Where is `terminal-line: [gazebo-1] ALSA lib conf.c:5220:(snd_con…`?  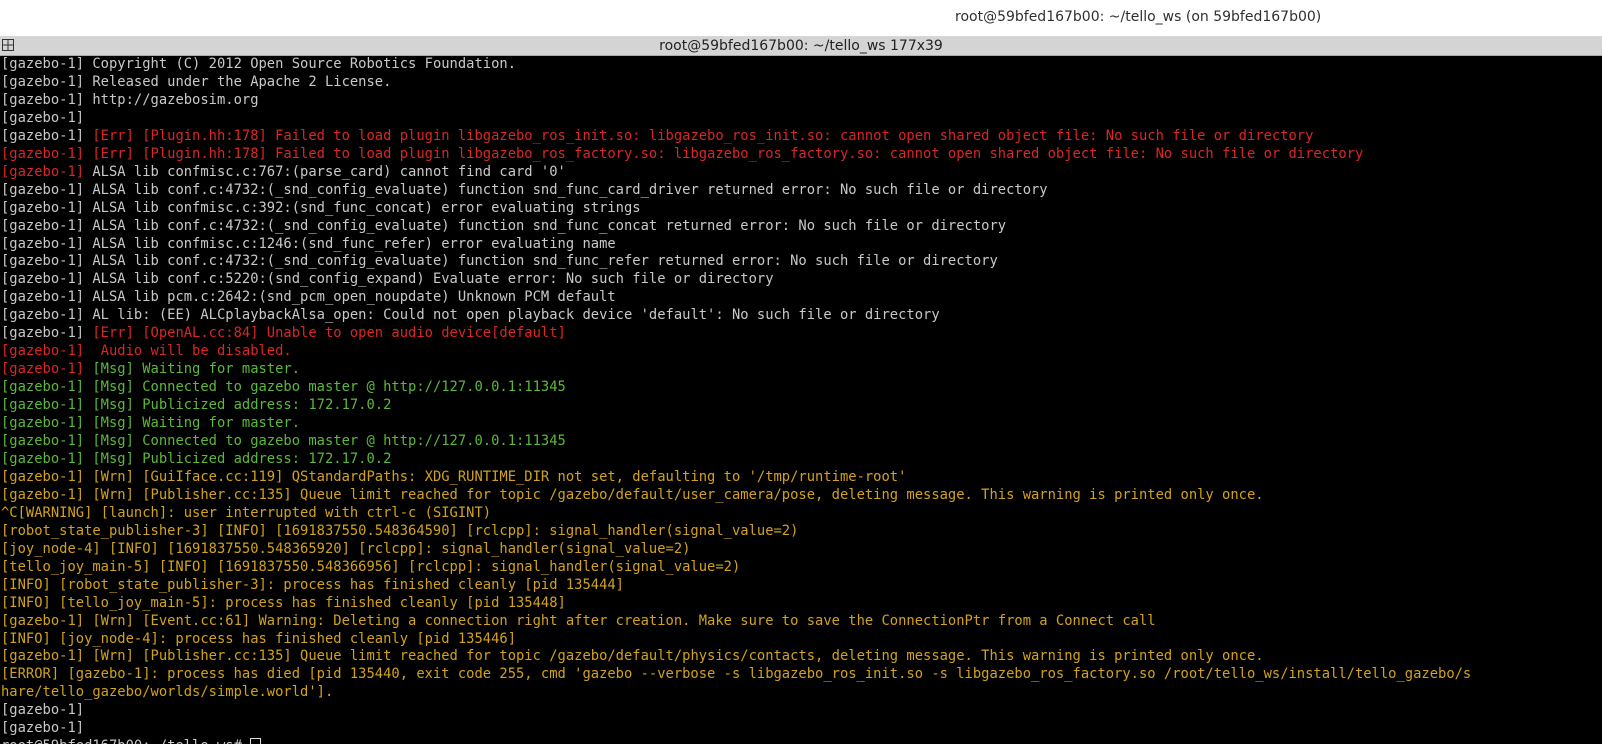 terminal-line: [gazebo-1] ALSA lib conf.c:5220:(snd_con… is located at coordinates (801, 280).